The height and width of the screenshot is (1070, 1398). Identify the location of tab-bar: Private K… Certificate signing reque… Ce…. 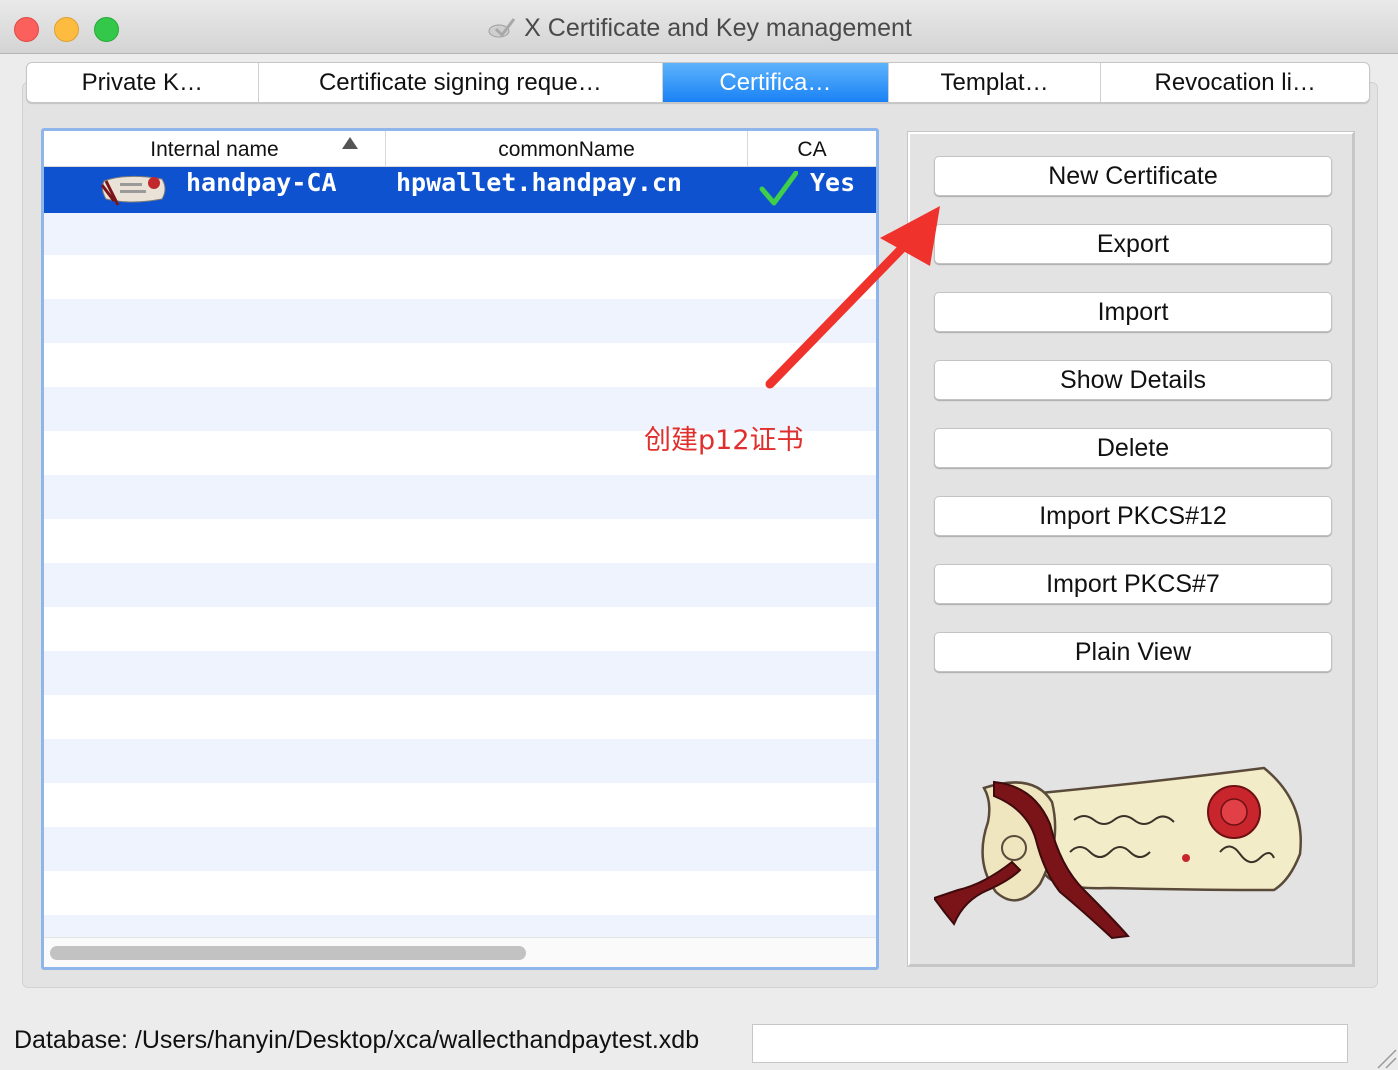
(698, 82).